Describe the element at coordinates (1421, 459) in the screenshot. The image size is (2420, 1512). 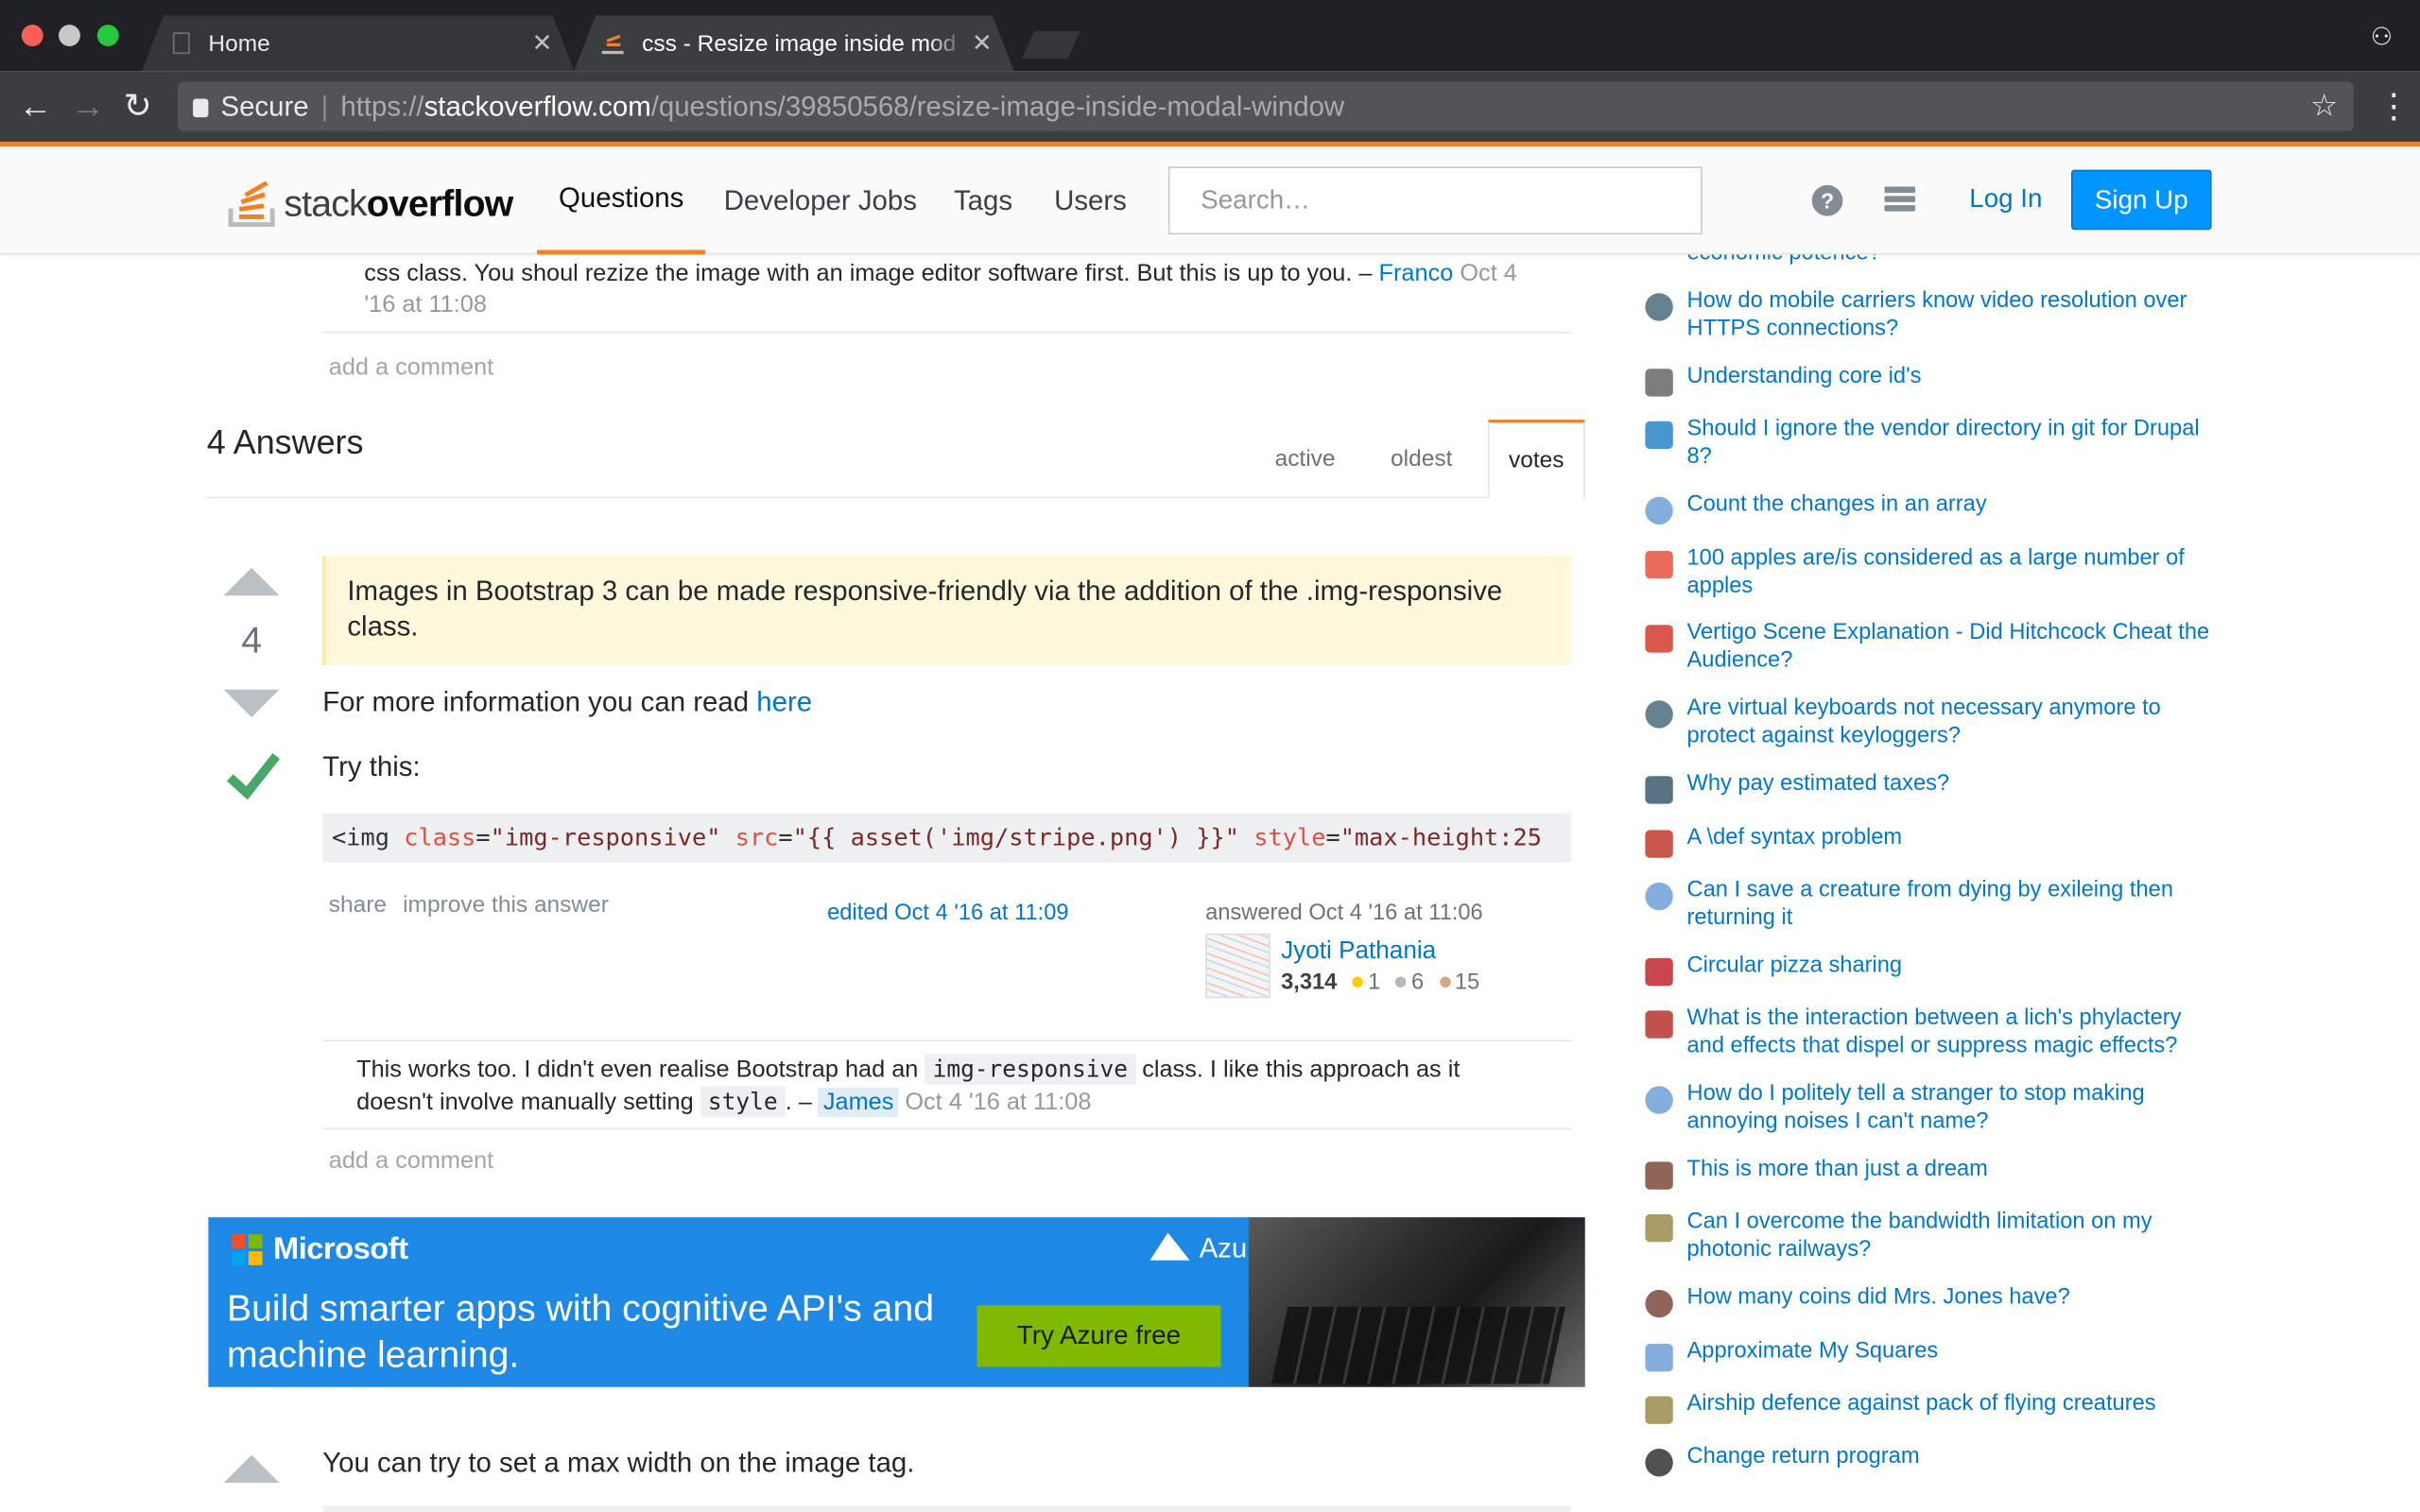
I see `sort-tab-oldest: oldest` at that location.